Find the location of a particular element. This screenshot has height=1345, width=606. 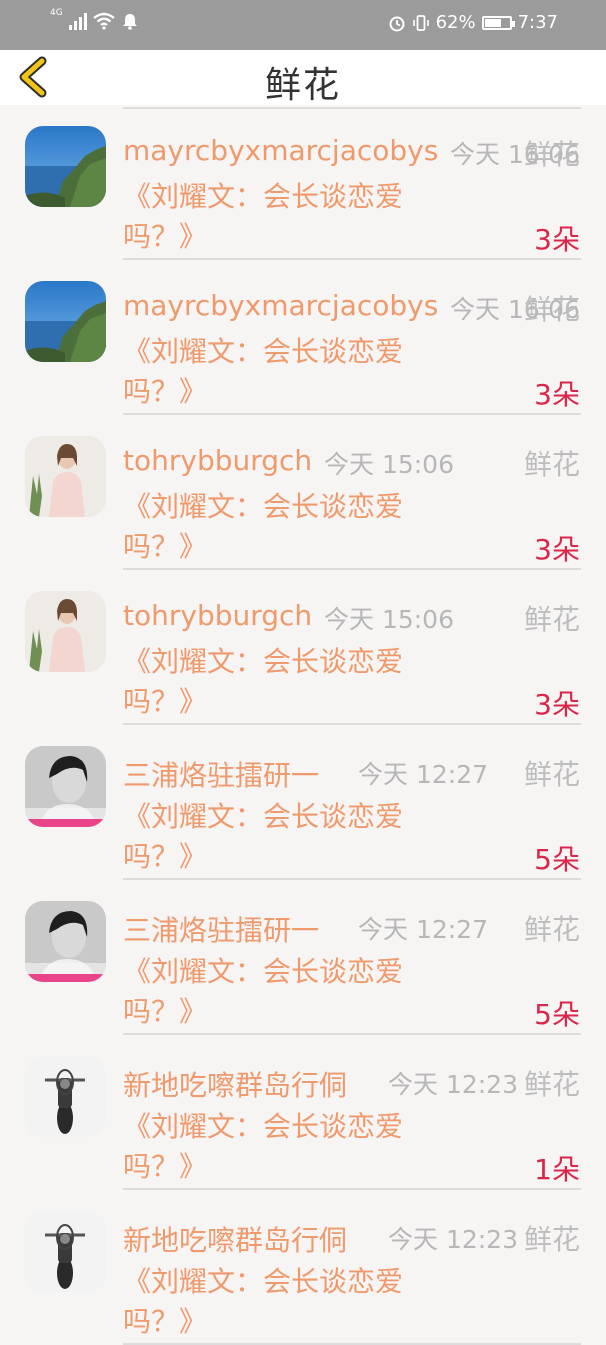

flower-count: 1朵 is located at coordinates (557, 1169).